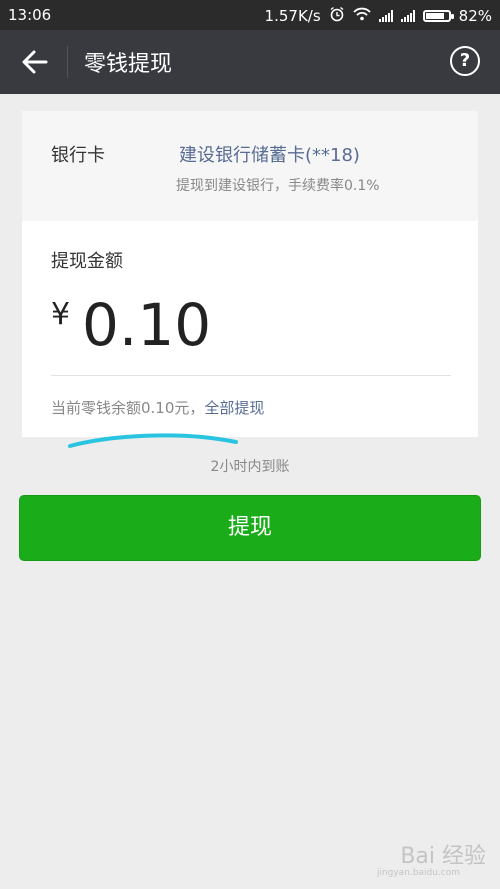 The height and width of the screenshot is (889, 500). What do you see at coordinates (278, 186) in the screenshot?
I see `fee-note: 提现到建设银行，手续费率0.1%` at bounding box center [278, 186].